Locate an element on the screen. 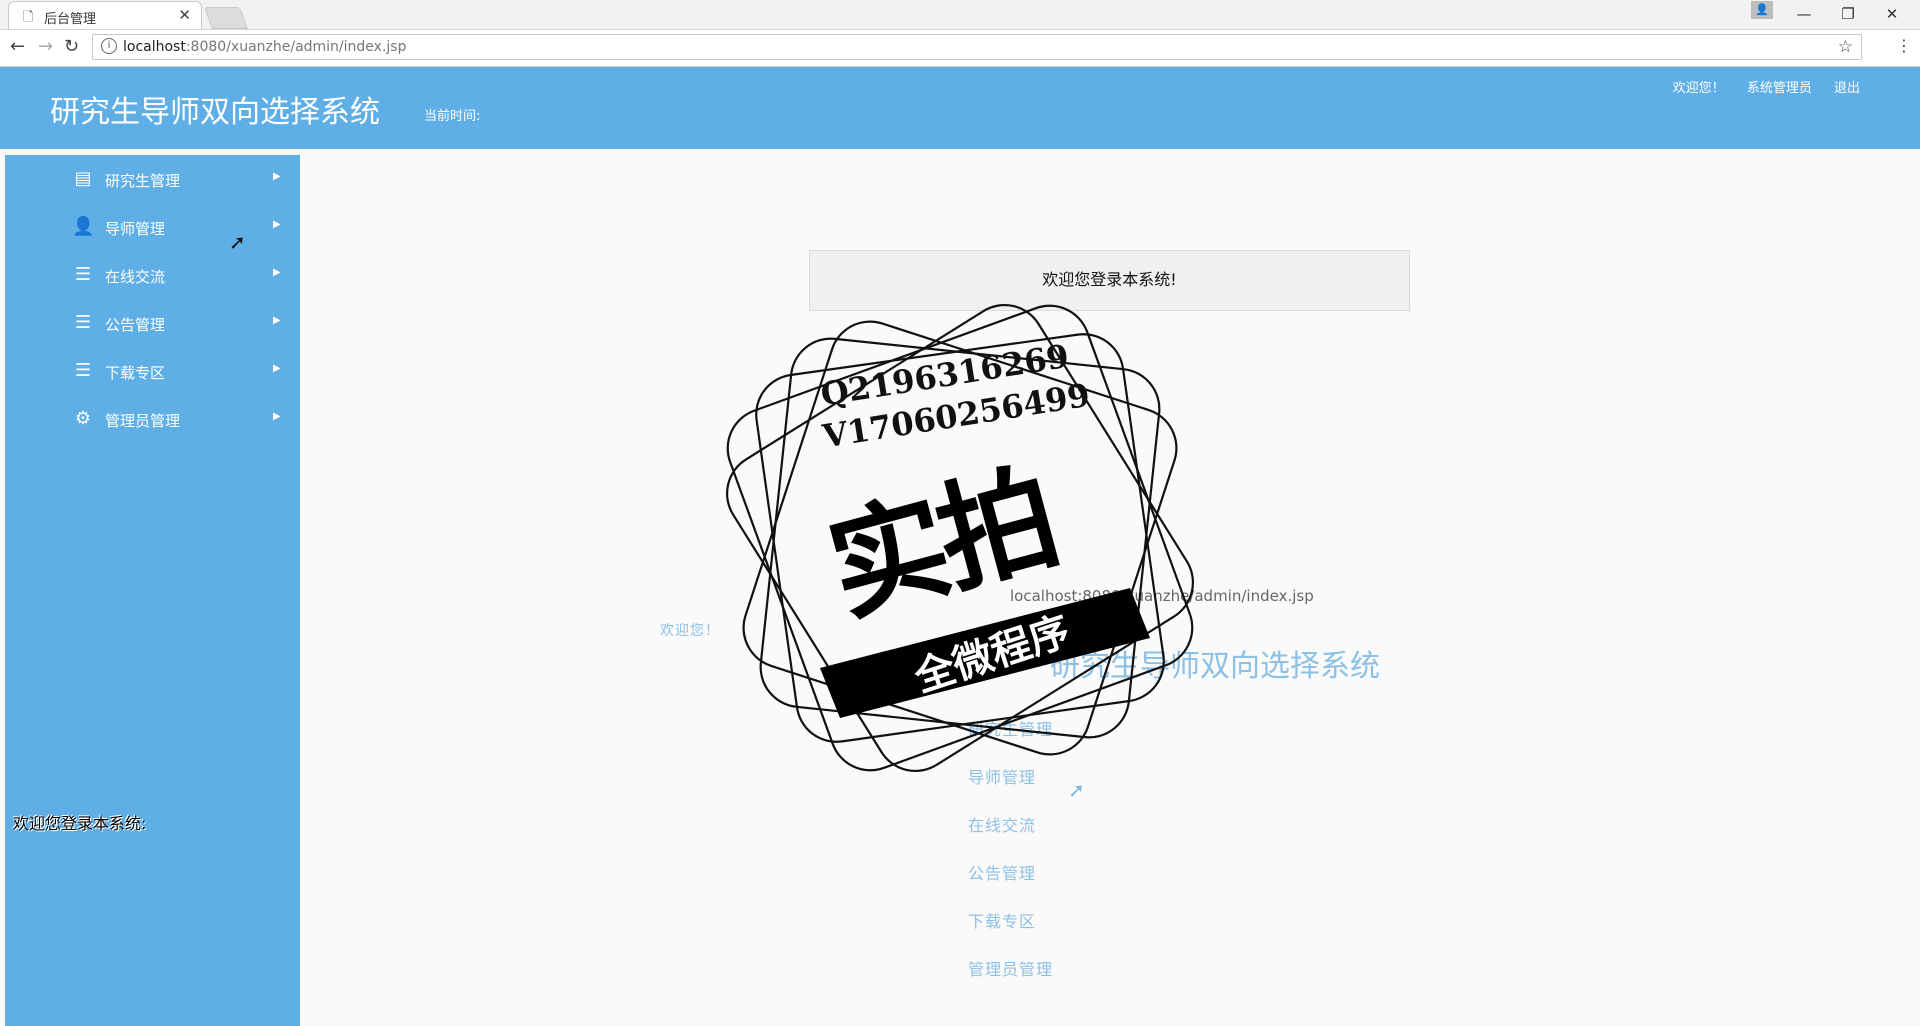 This screenshot has height=1026, width=1920. sidebar-item-label: 公告管理 is located at coordinates (135, 325).